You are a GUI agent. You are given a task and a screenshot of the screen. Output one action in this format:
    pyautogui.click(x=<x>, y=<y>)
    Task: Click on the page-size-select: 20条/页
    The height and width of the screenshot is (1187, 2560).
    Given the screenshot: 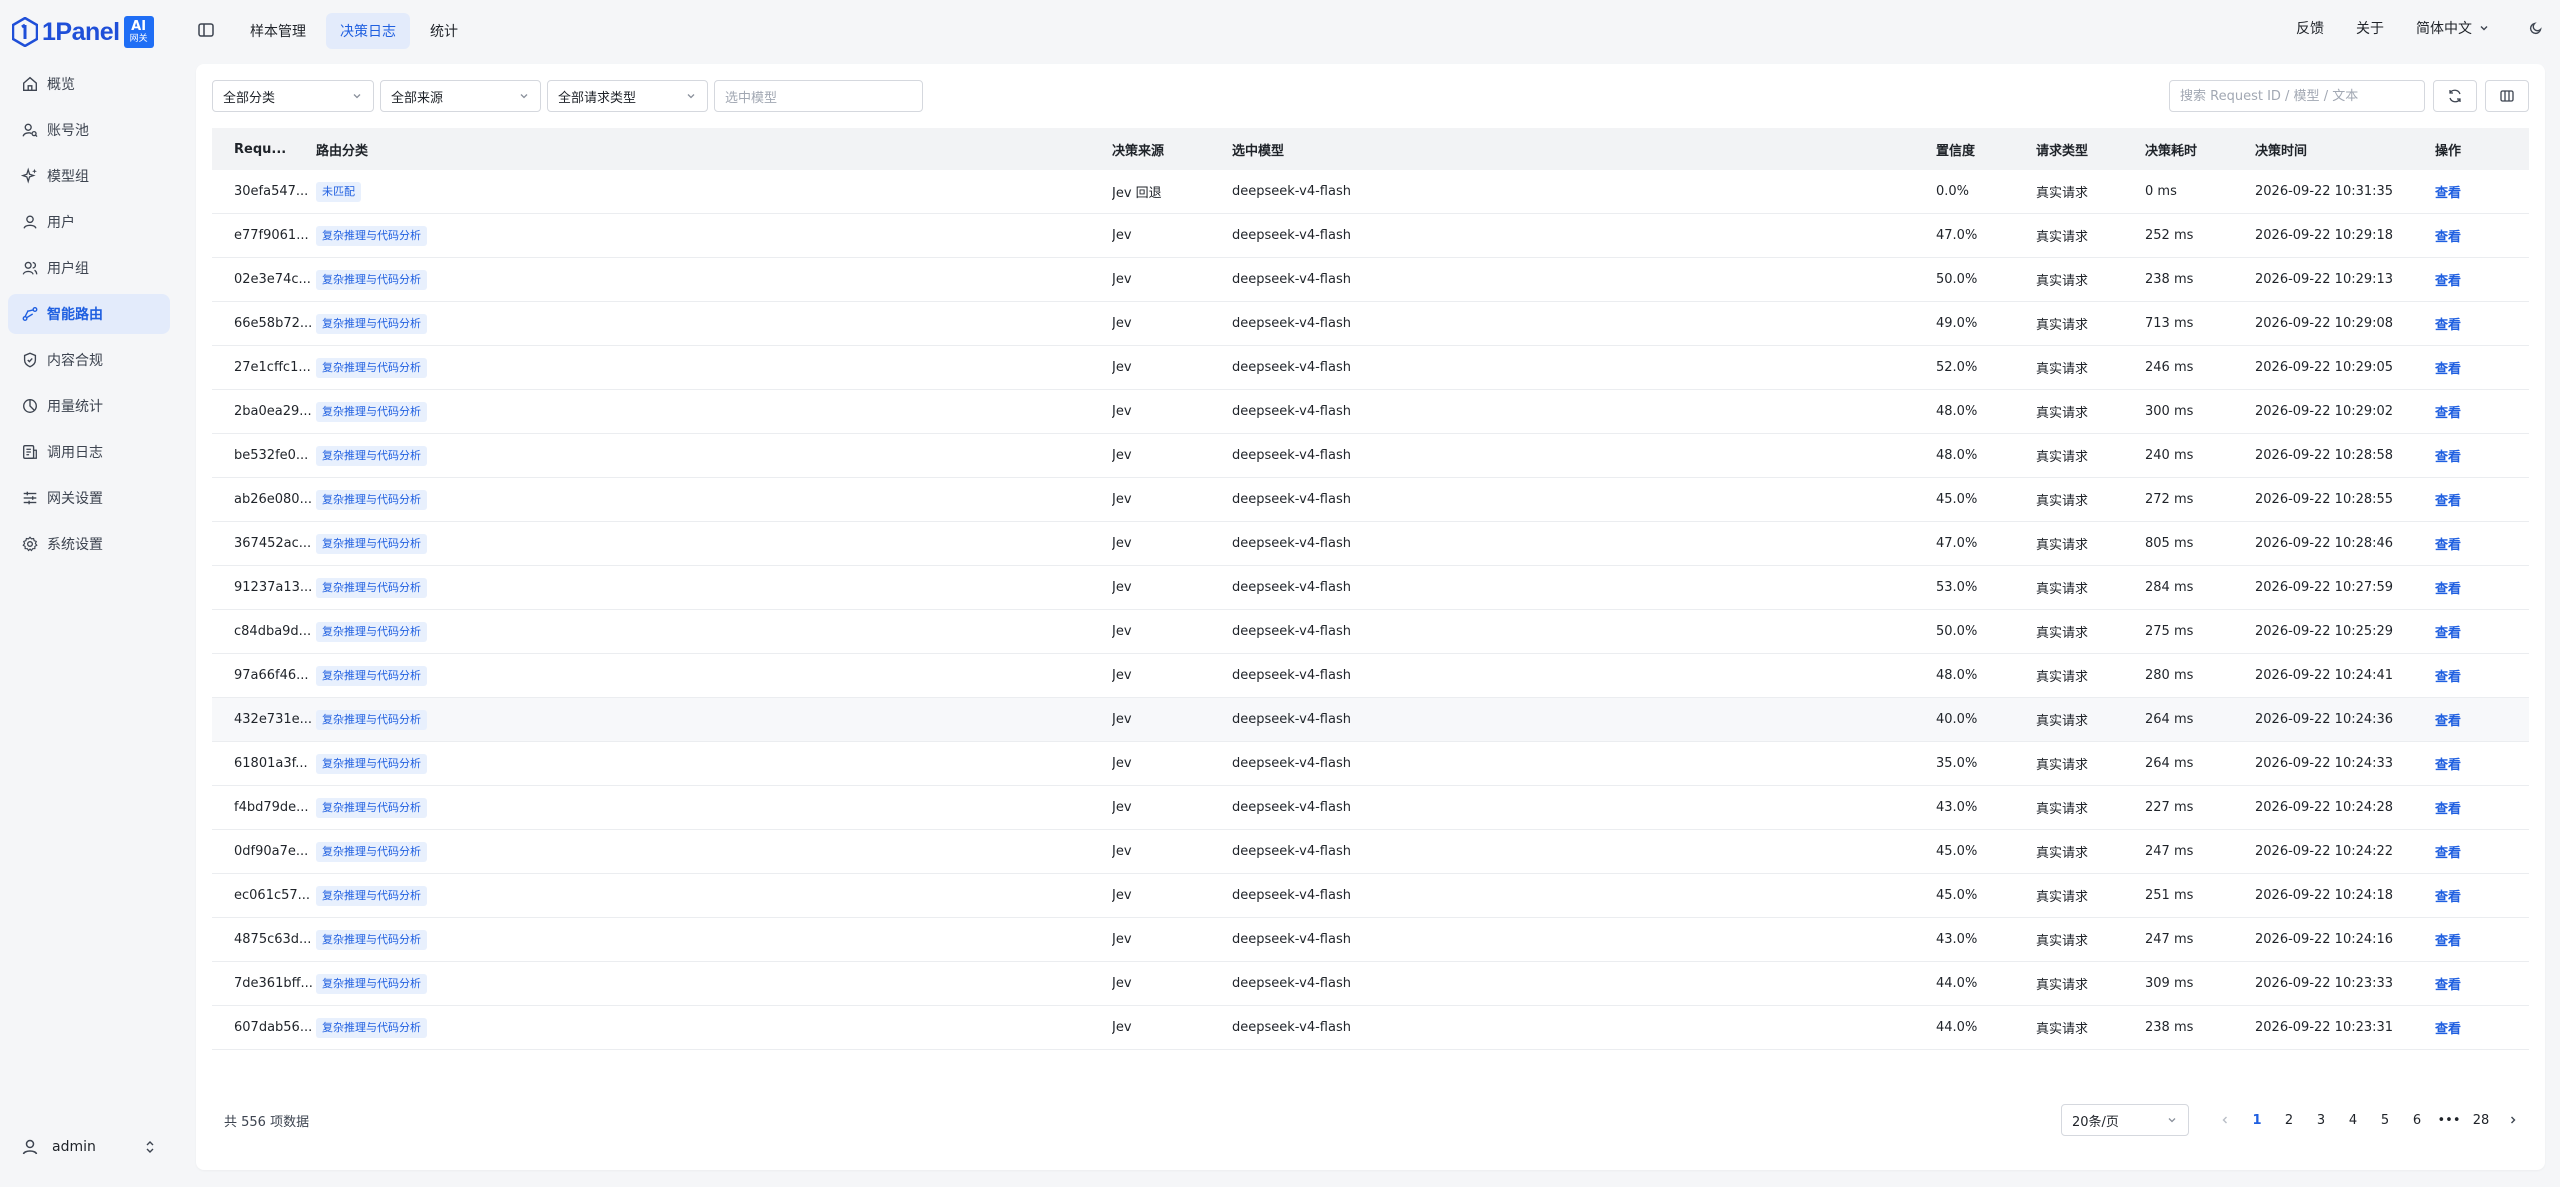 What is the action you would take?
    pyautogui.click(x=2125, y=1120)
    